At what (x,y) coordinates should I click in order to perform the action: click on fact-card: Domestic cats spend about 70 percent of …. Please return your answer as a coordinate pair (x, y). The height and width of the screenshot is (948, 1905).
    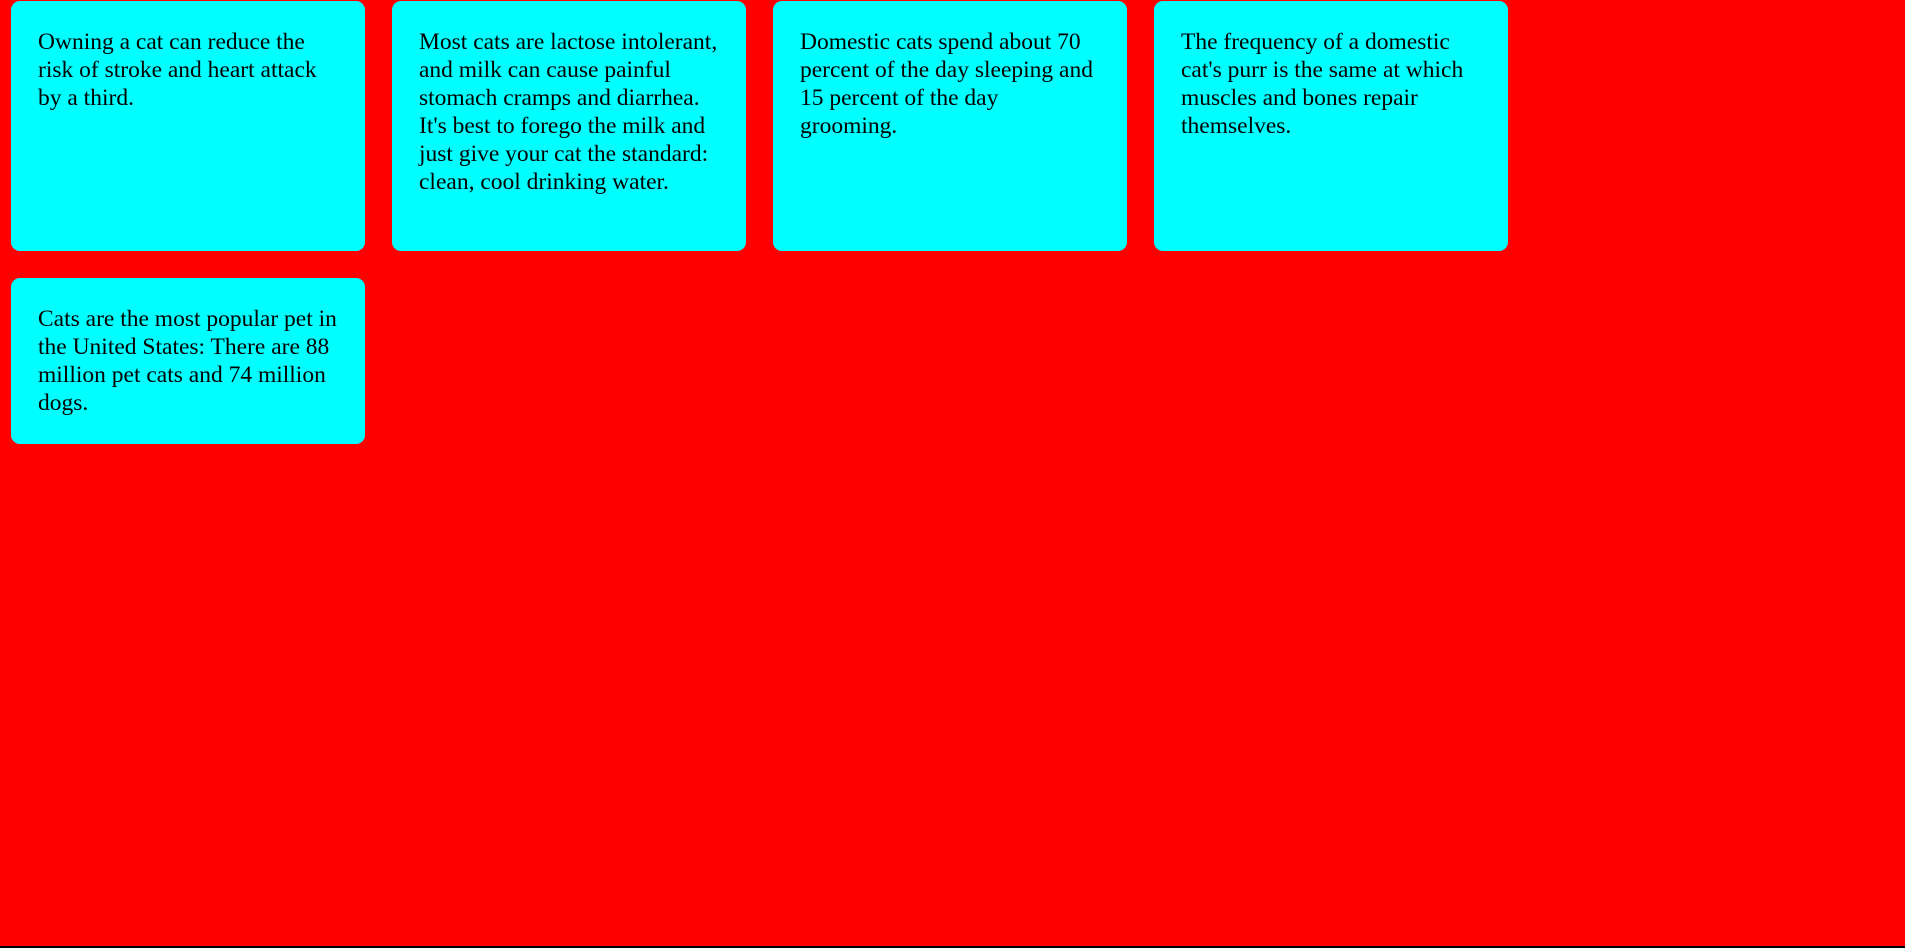
    Looking at the image, I should click on (950, 126).